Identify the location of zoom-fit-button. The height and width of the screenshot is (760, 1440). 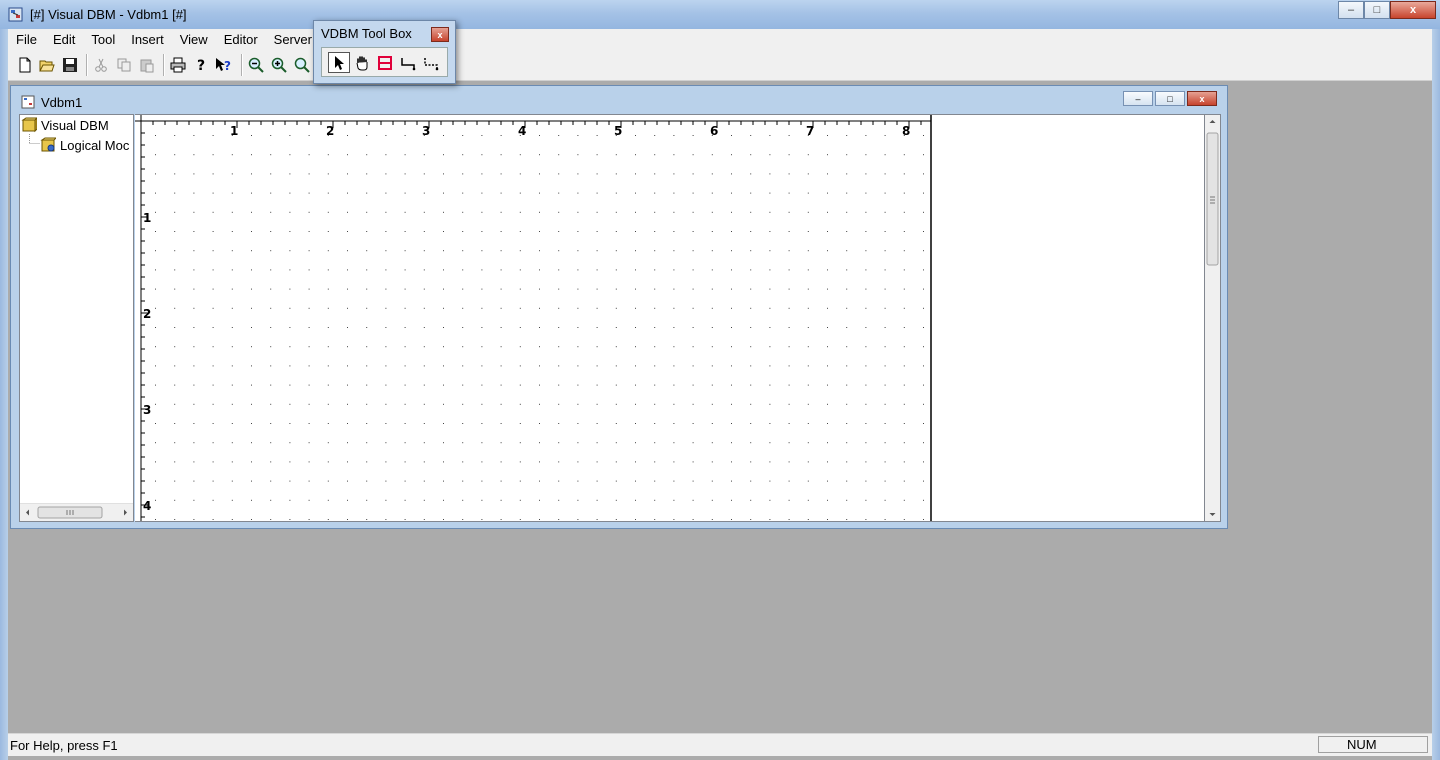
(302, 65).